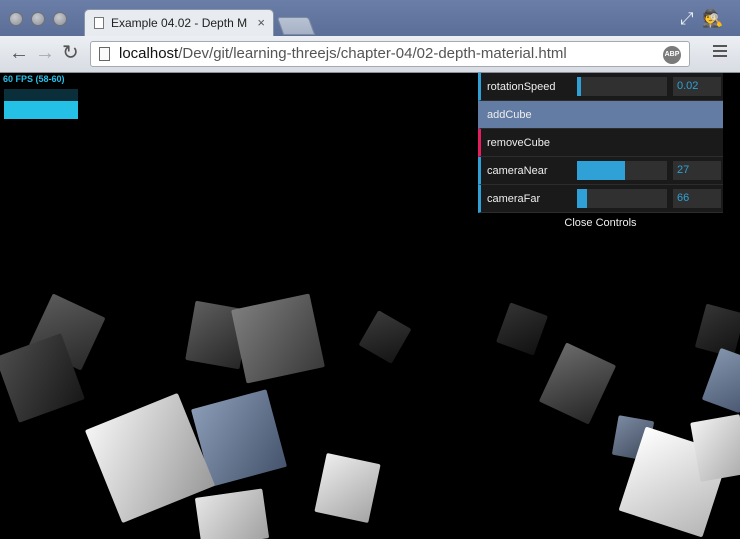 This screenshot has height=539, width=740. What do you see at coordinates (149, 53) in the screenshot?
I see `url-host: localhost` at bounding box center [149, 53].